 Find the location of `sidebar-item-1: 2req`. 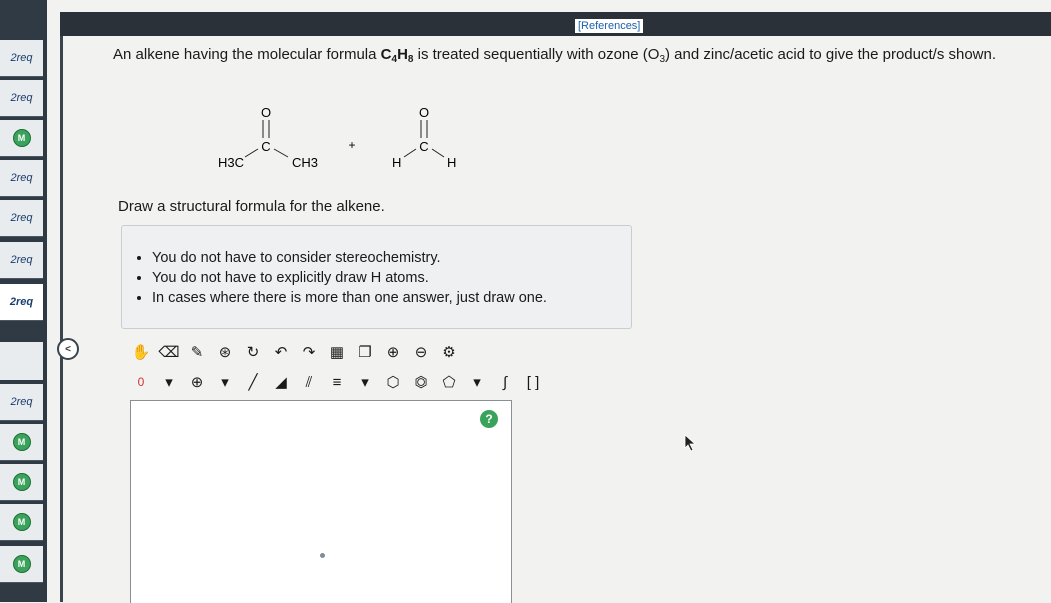

sidebar-item-1: 2req is located at coordinates (21, 58).